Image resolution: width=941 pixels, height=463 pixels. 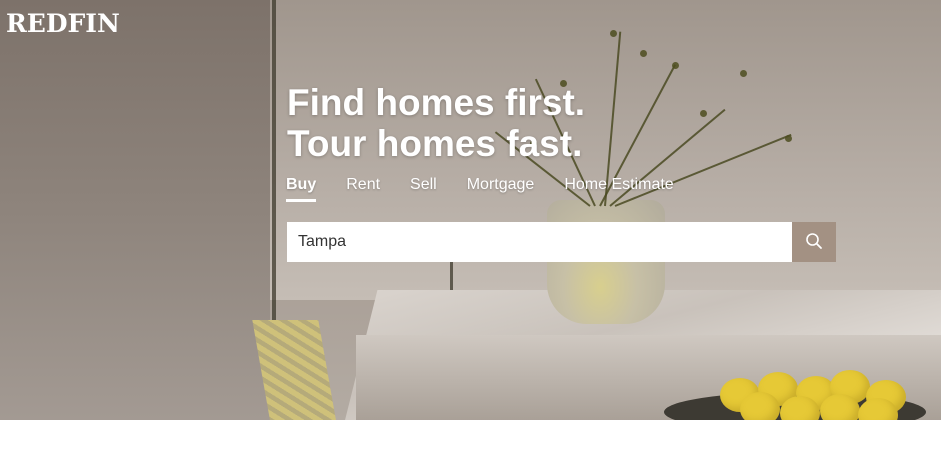 What do you see at coordinates (363, 189) in the screenshot?
I see `tab-rent: Rent` at bounding box center [363, 189].